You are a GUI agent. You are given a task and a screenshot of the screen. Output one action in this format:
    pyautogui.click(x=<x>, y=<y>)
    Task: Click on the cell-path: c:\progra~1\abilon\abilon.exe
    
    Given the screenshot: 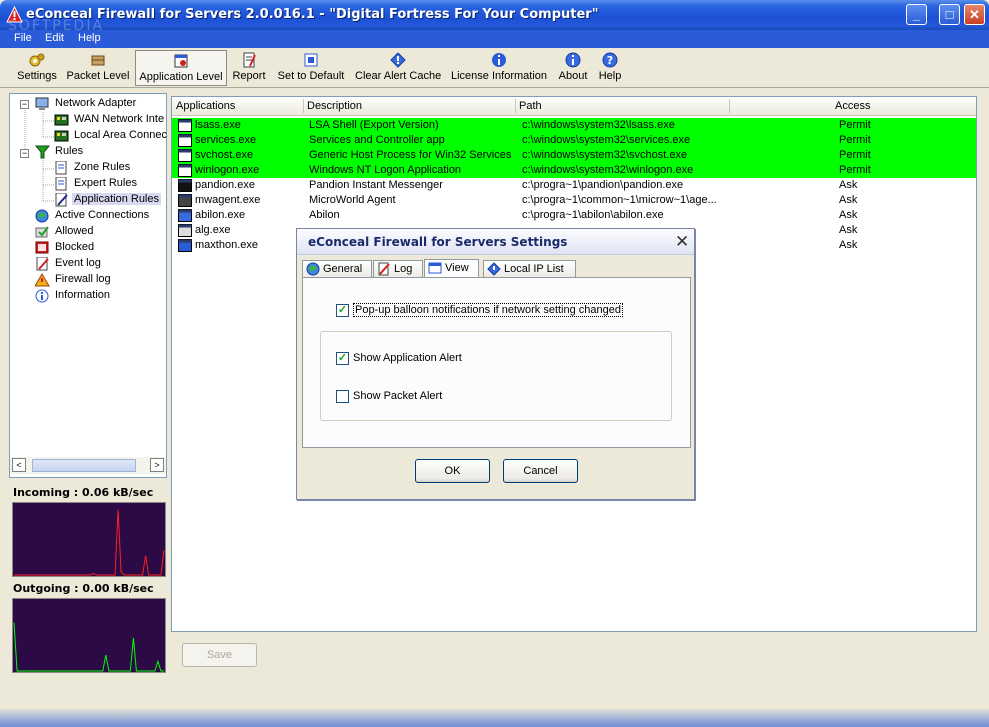 What is the action you would take?
    pyautogui.click(x=593, y=215)
    